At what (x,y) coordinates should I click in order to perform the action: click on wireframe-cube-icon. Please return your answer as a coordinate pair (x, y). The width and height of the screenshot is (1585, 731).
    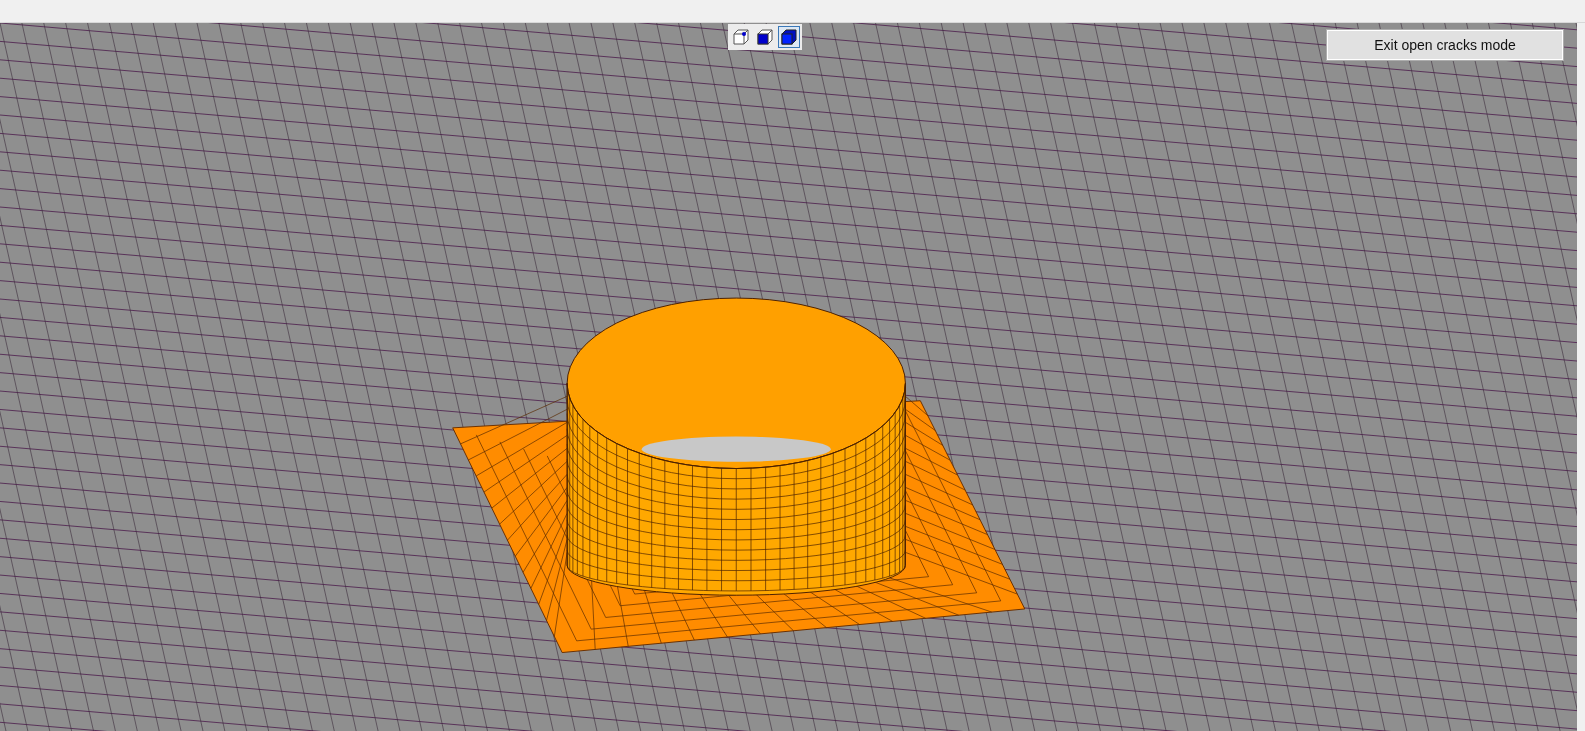
    Looking at the image, I should click on (741, 37).